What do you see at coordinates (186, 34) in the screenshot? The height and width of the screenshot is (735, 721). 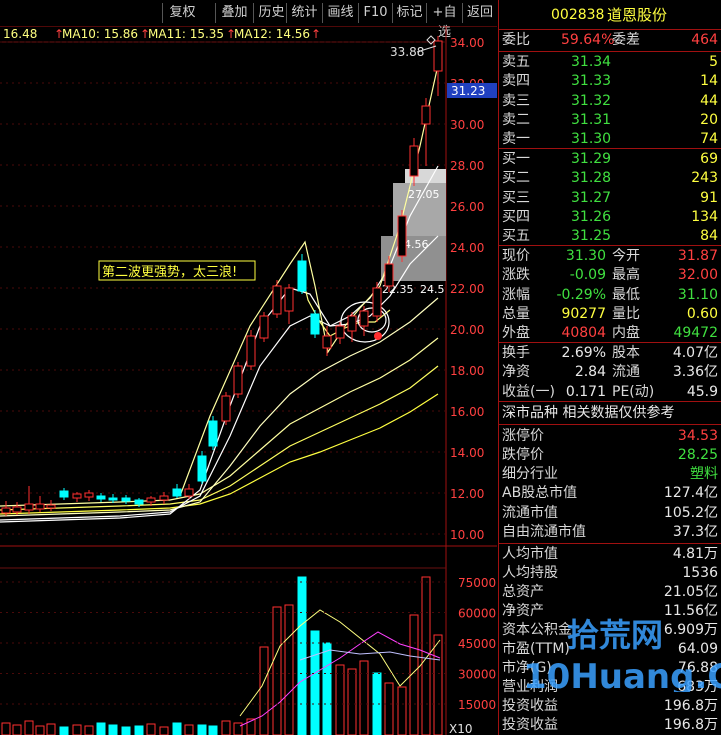 I see `ma11-legend: MA11: 15.35` at bounding box center [186, 34].